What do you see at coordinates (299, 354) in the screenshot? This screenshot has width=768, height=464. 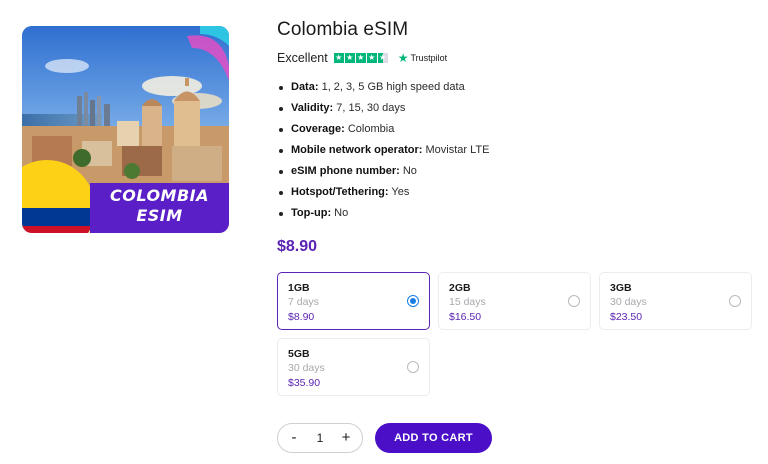 I see `variant-name: 5GB` at bounding box center [299, 354].